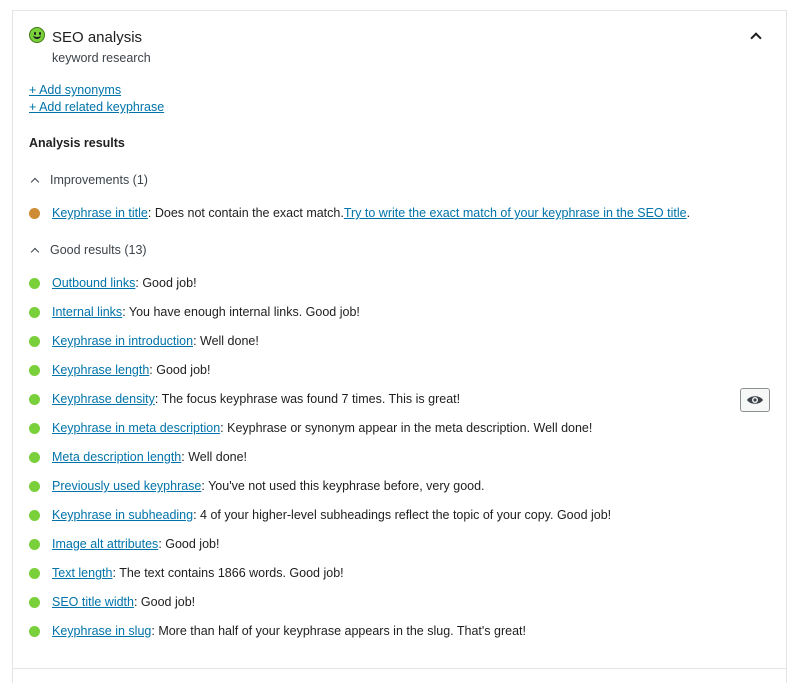 The width and height of the screenshot is (800, 683). What do you see at coordinates (77, 143) in the screenshot?
I see `analysis-results-heading: Analysis results` at bounding box center [77, 143].